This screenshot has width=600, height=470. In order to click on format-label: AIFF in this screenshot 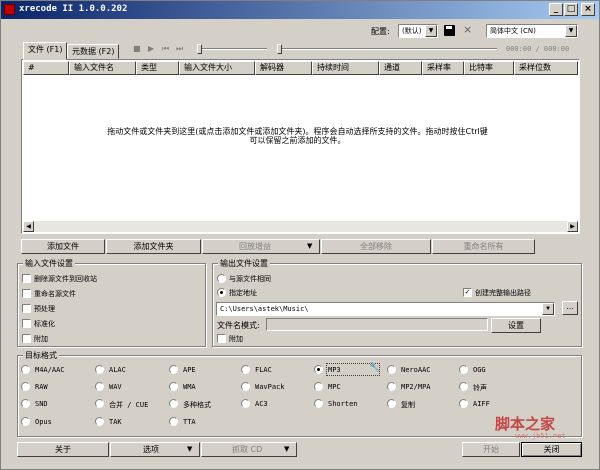, I will do `click(481, 404)`.